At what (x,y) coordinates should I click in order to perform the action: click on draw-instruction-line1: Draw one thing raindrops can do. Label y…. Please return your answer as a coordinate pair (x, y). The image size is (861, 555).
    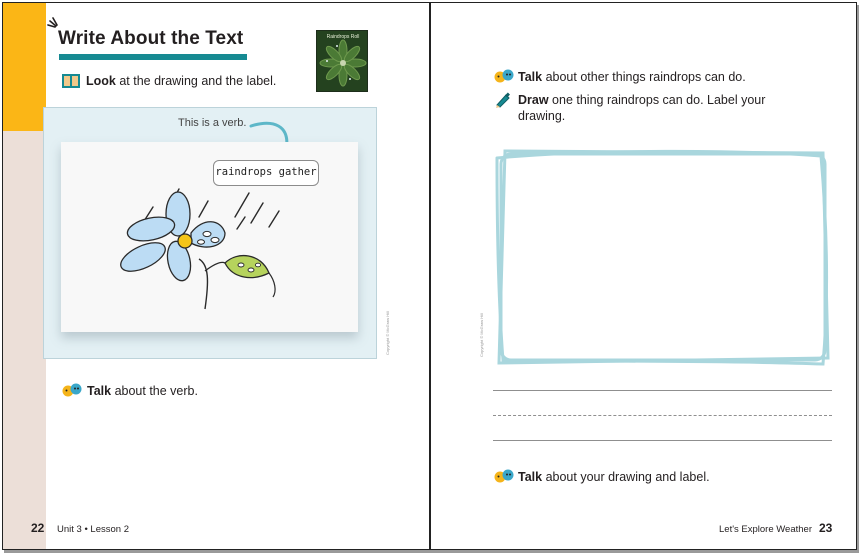
    Looking at the image, I should click on (641, 100).